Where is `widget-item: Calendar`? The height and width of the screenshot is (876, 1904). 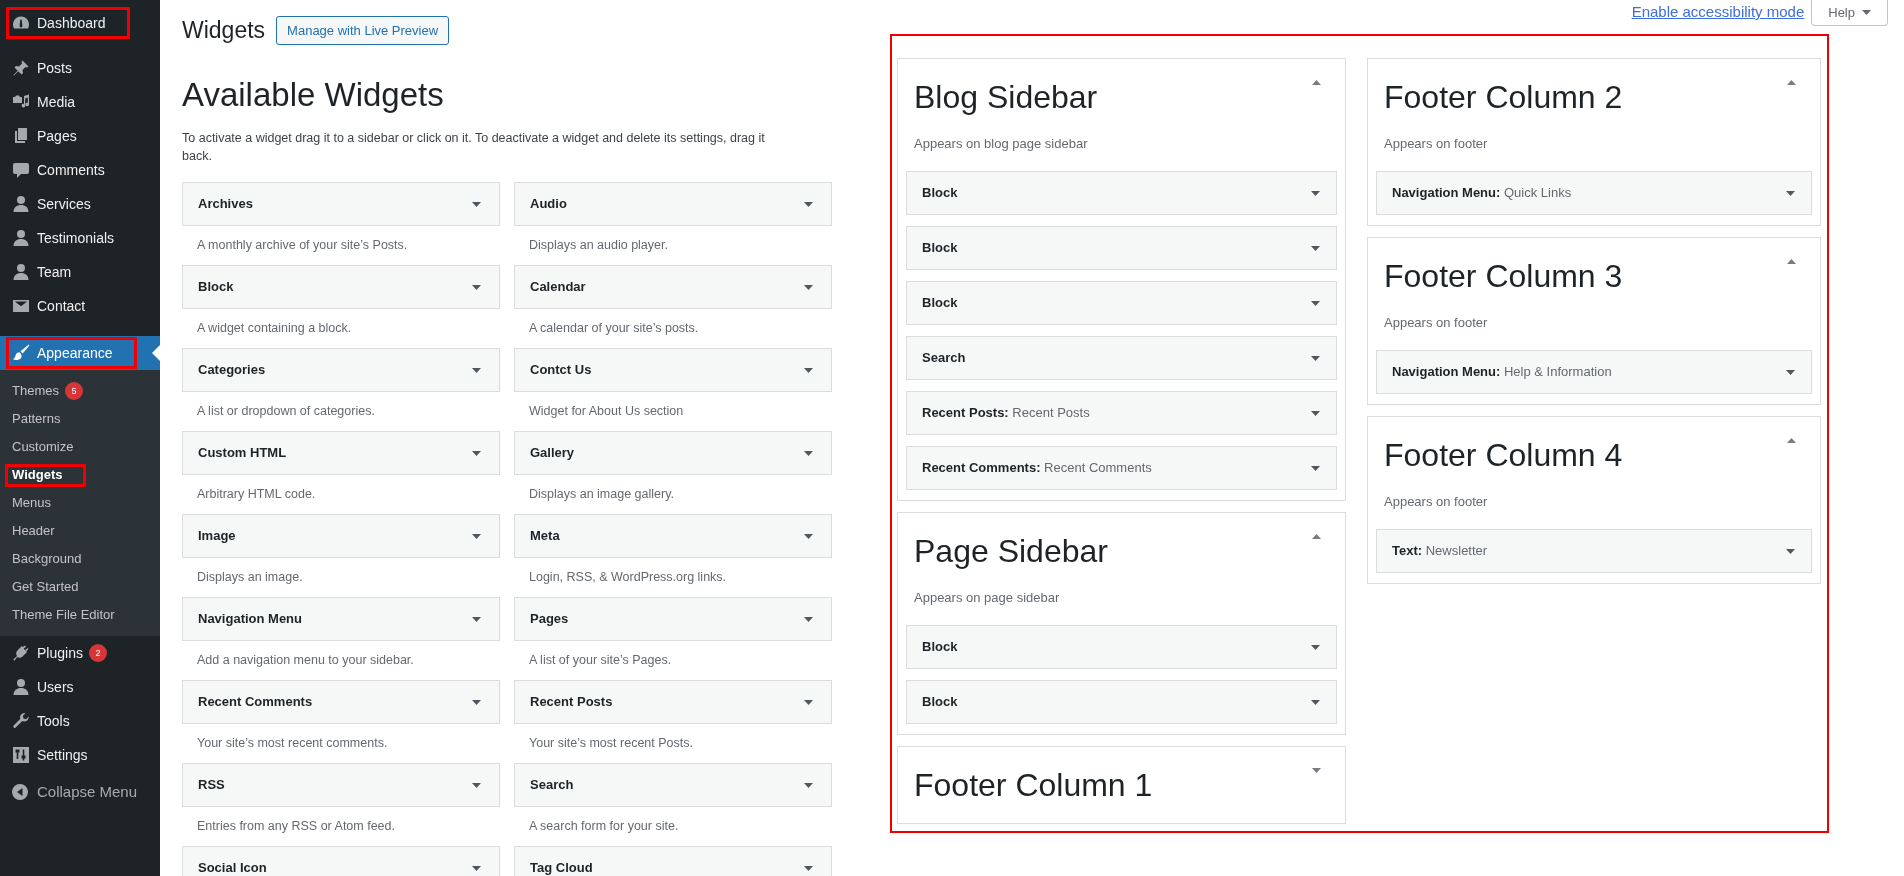
widget-item: Calendar is located at coordinates (673, 287).